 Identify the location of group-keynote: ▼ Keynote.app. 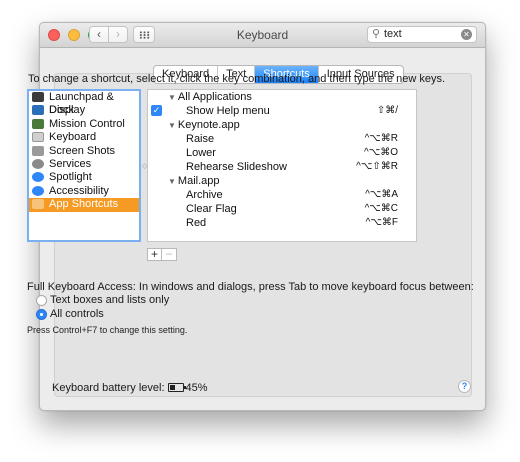
(282, 125).